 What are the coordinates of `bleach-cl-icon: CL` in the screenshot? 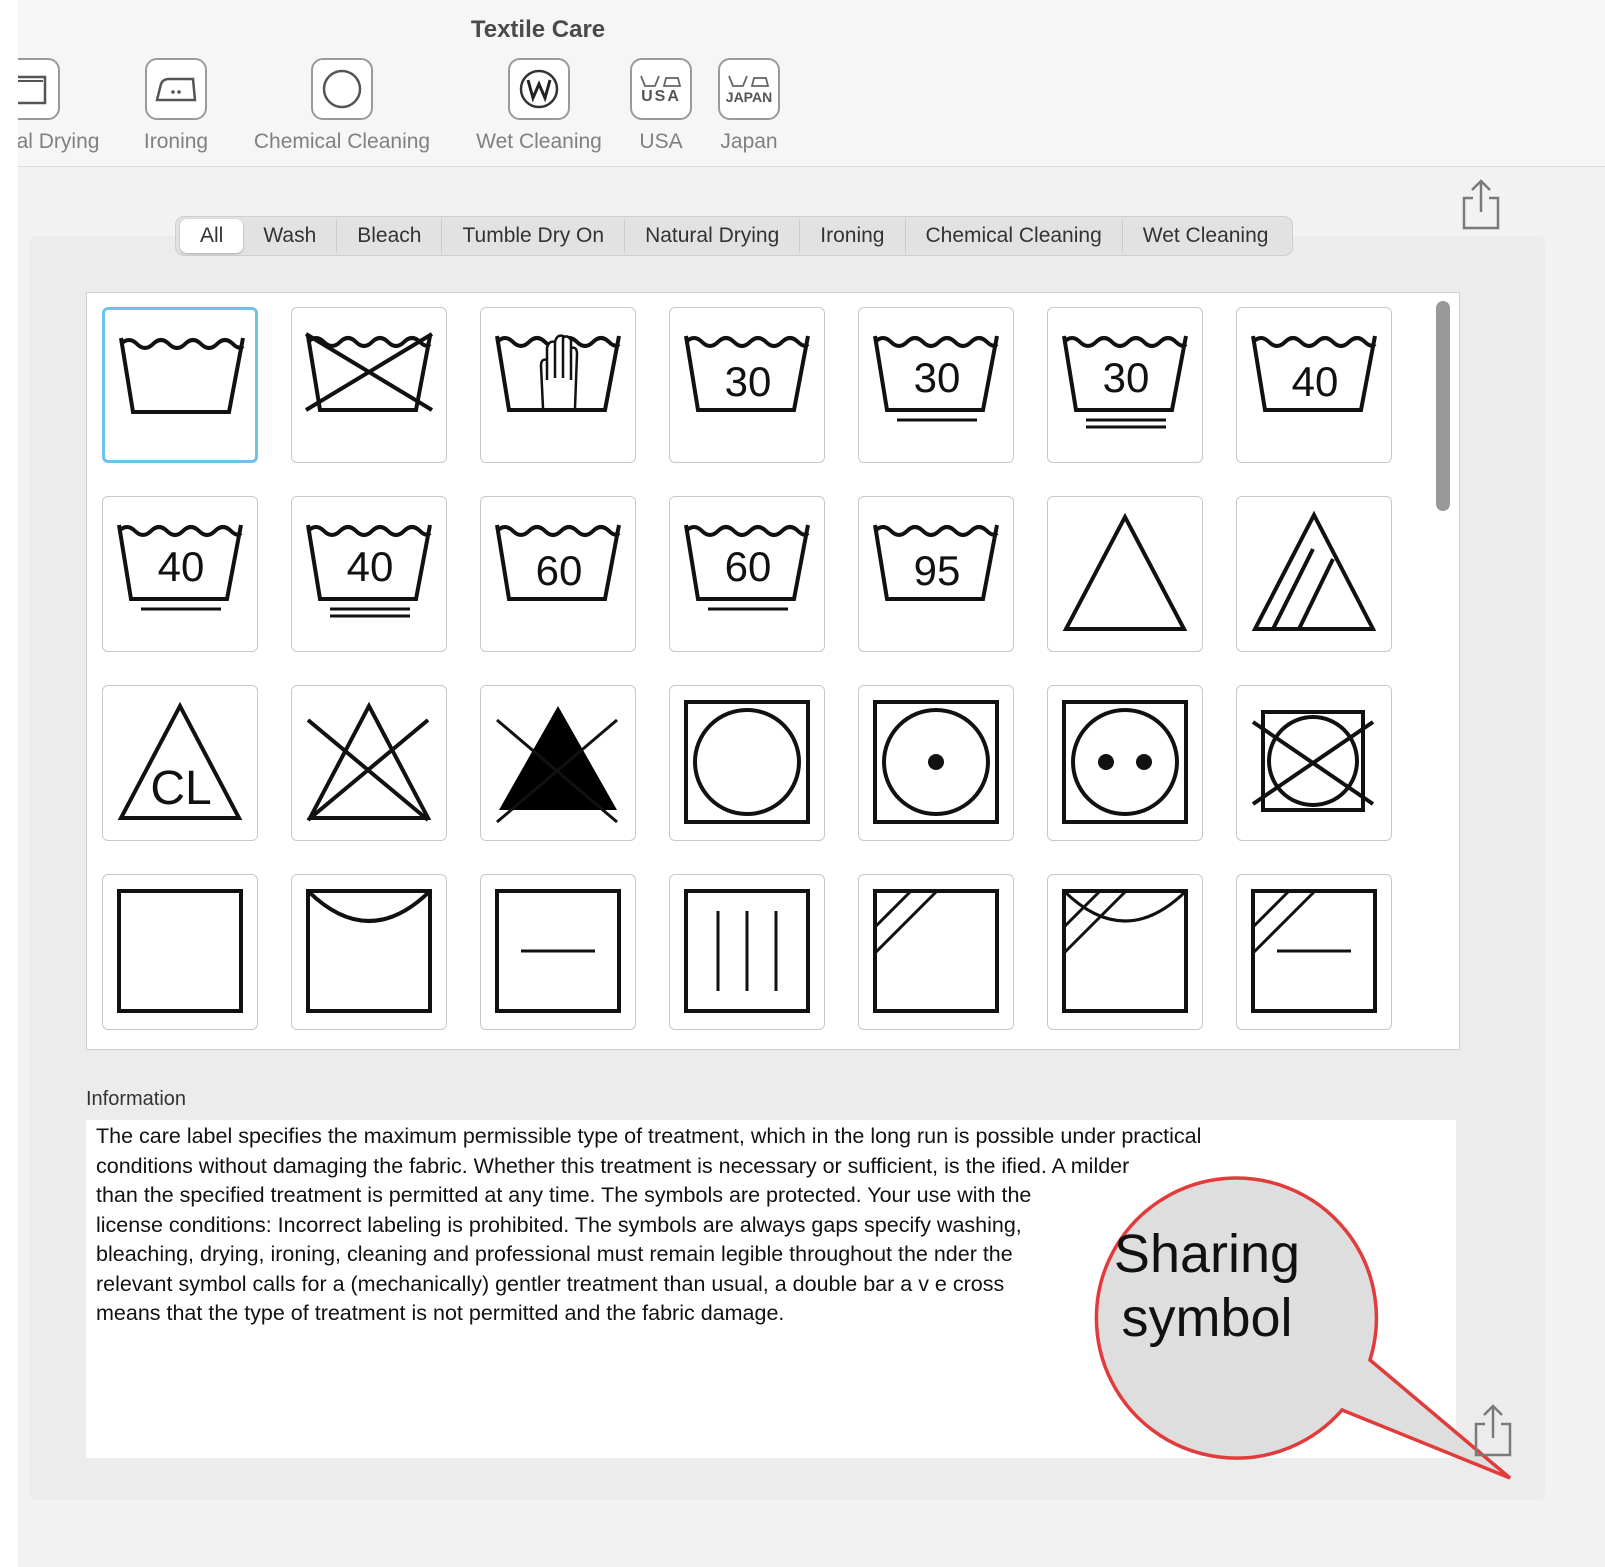 It's located at (180, 760).